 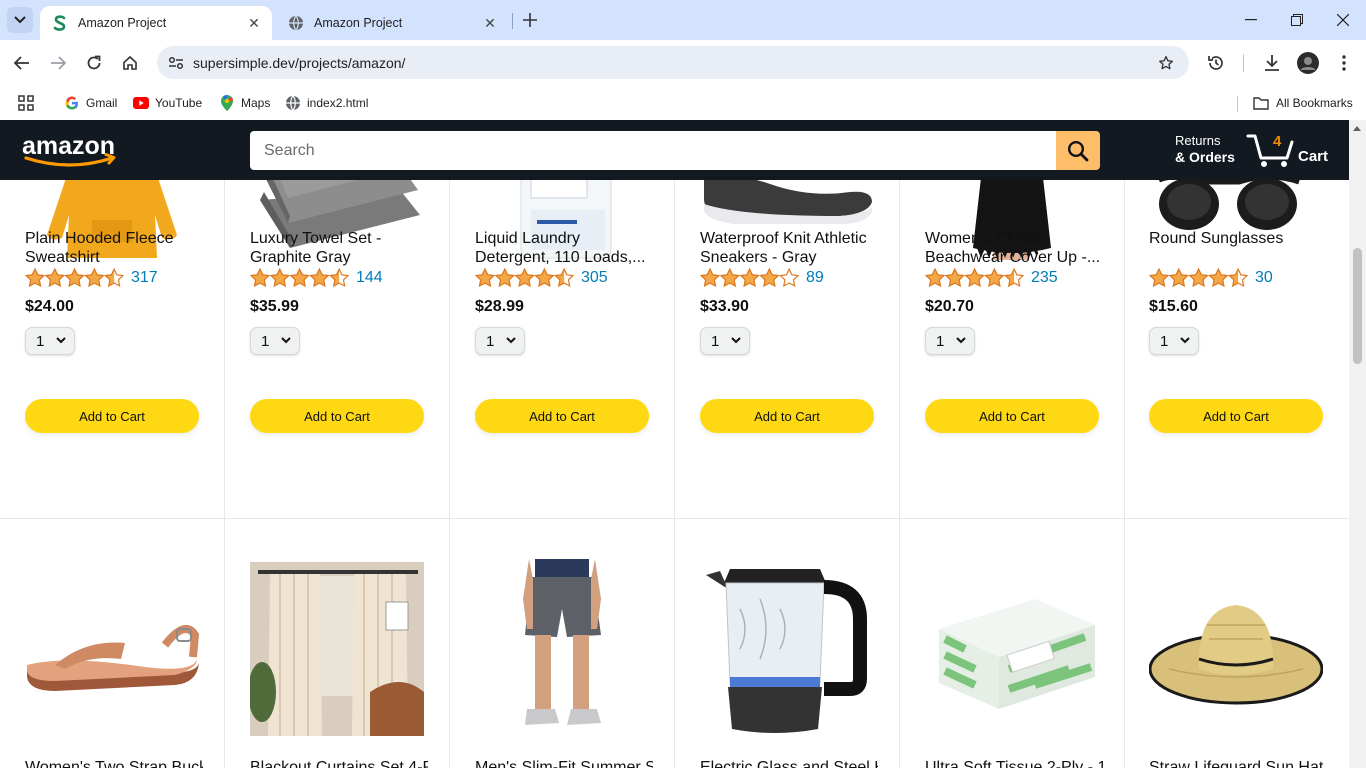 I want to click on product-image-shorts, so click(x=562, y=649).